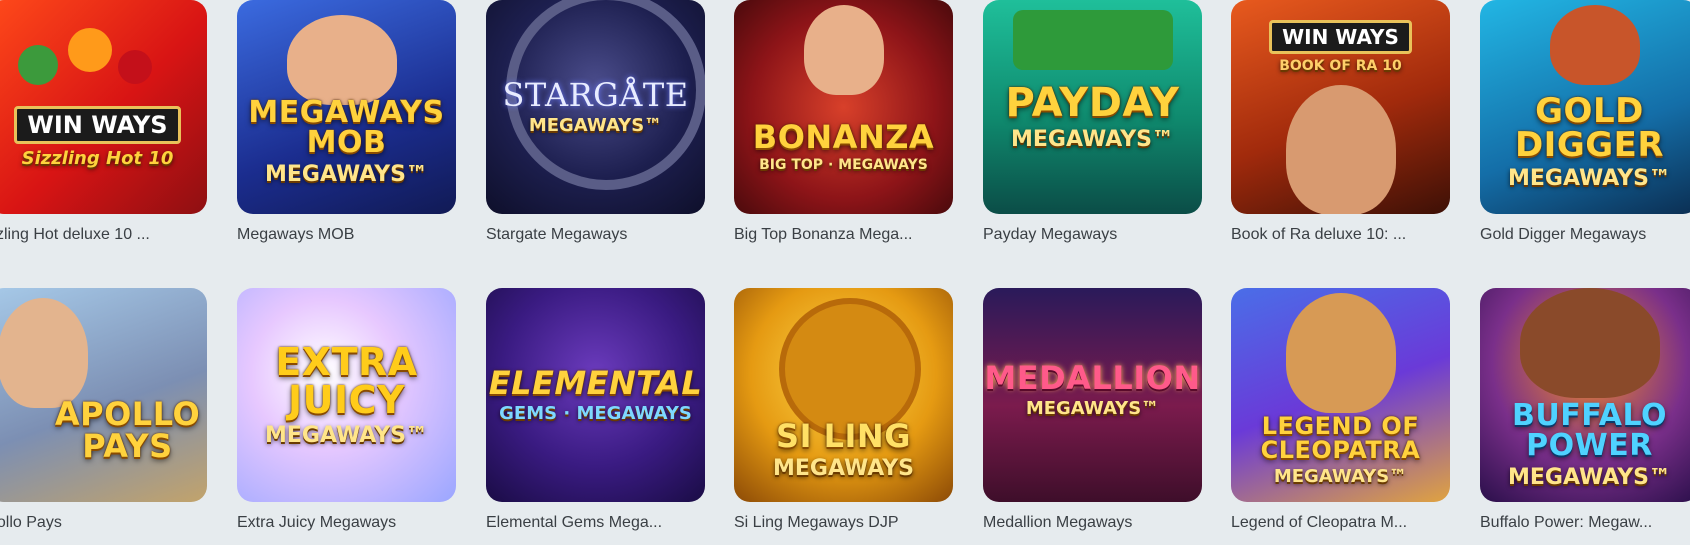 The image size is (1690, 545). Describe the element at coordinates (843, 137) in the screenshot. I see `game-logo: BONANZA` at that location.